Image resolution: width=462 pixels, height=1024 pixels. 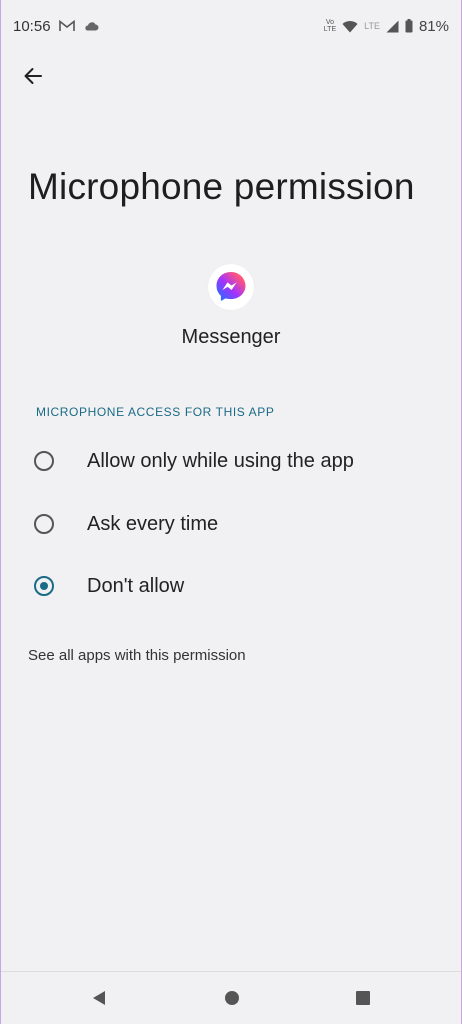 I want to click on option-allow-while-using: Allow only while using the app, so click(x=231, y=461).